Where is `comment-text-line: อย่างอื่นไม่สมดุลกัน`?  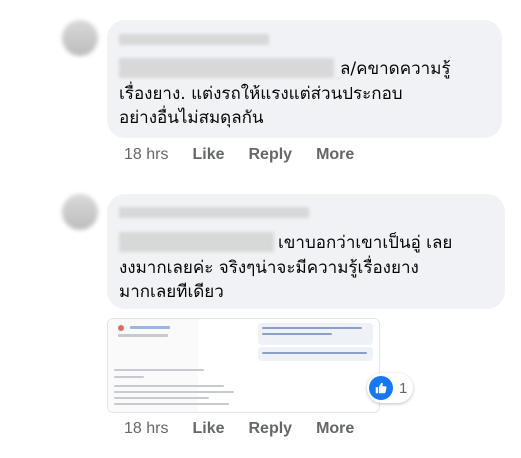 comment-text-line: อย่างอื่นไม่สมดุลกัน is located at coordinates (191, 118).